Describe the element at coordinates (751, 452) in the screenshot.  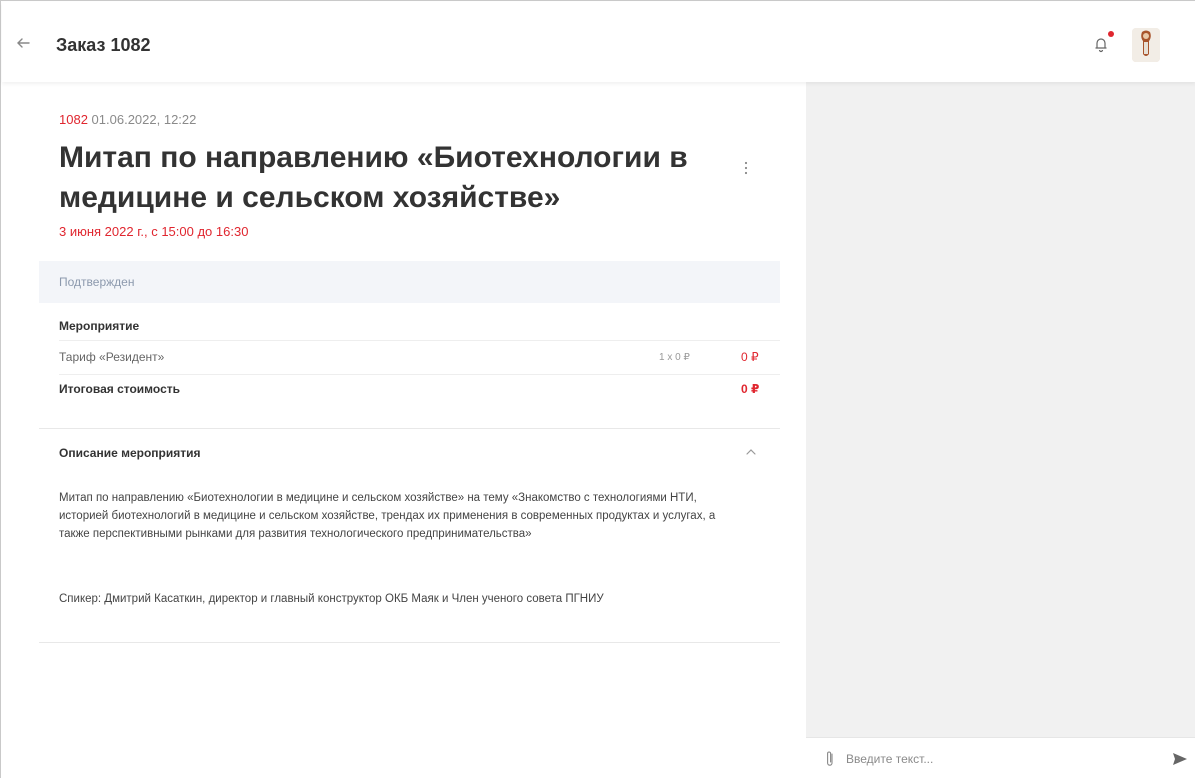
I see `chevron-up-icon` at that location.